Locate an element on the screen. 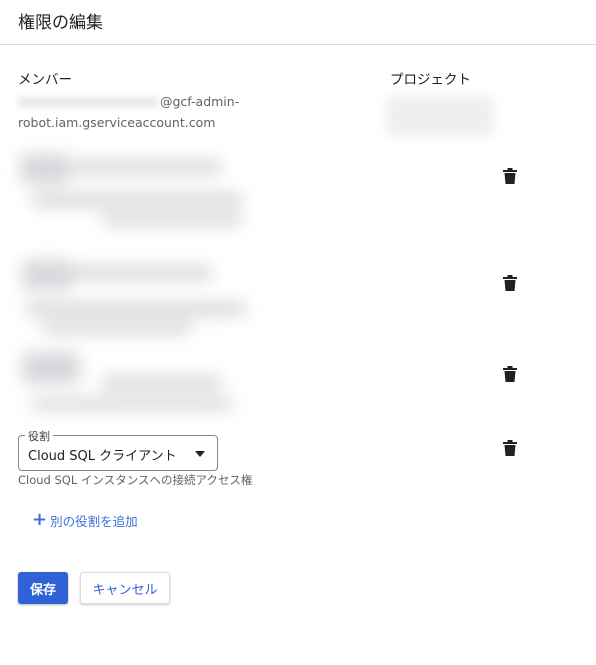  plus-icon: + is located at coordinates (40, 519).